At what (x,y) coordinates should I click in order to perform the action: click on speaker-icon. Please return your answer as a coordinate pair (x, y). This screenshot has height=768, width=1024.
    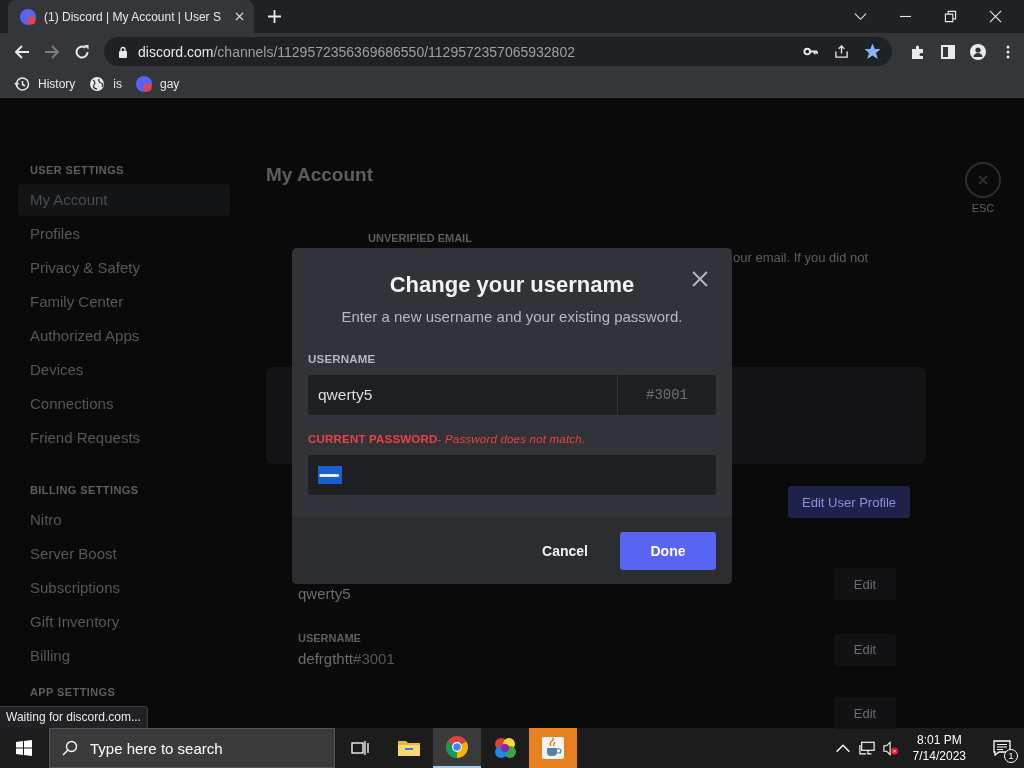
    Looking at the image, I should click on (890, 748).